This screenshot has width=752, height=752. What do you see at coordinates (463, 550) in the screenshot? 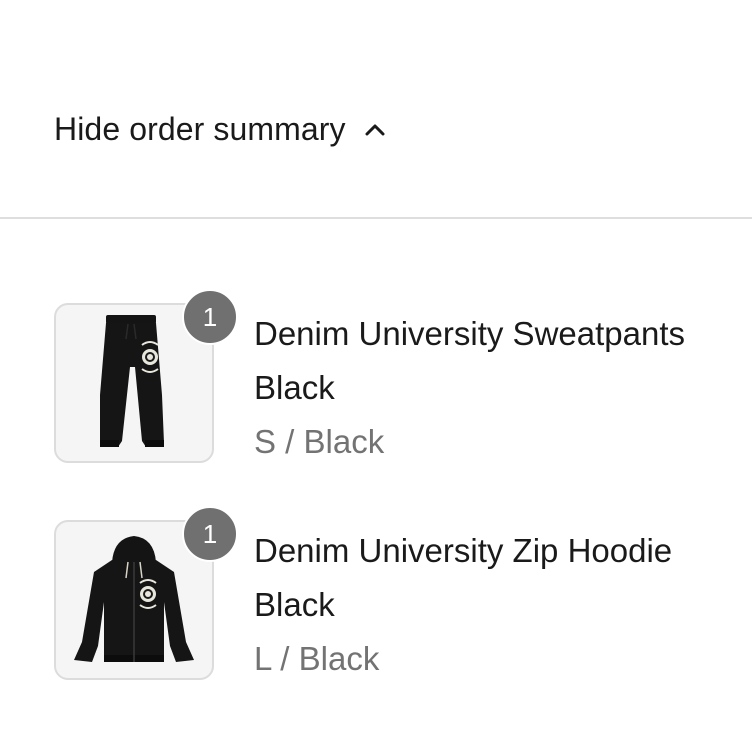
I see `product-name: Denim University Zip Hoodie` at bounding box center [463, 550].